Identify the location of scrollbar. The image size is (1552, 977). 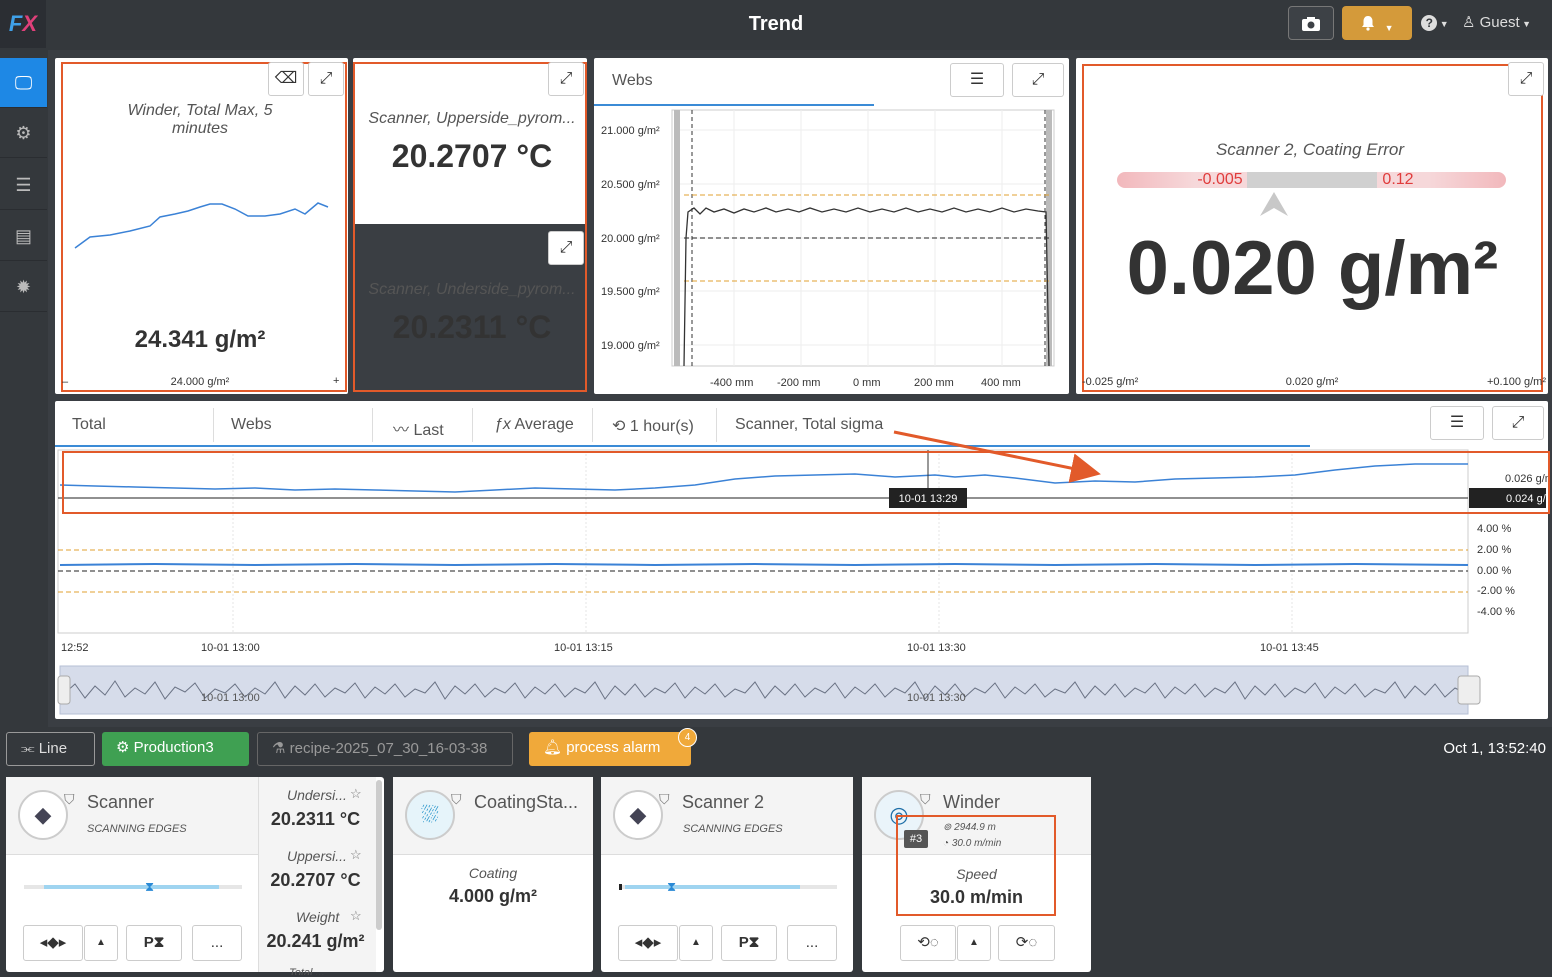
(379, 855).